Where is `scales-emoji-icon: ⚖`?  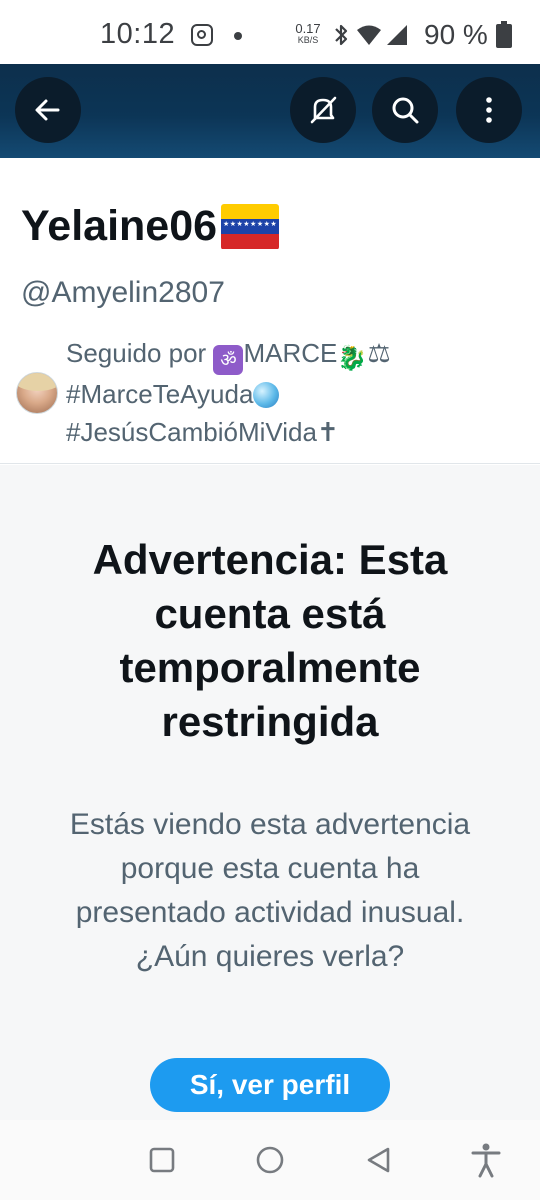
scales-emoji-icon: ⚖ is located at coordinates (379, 353).